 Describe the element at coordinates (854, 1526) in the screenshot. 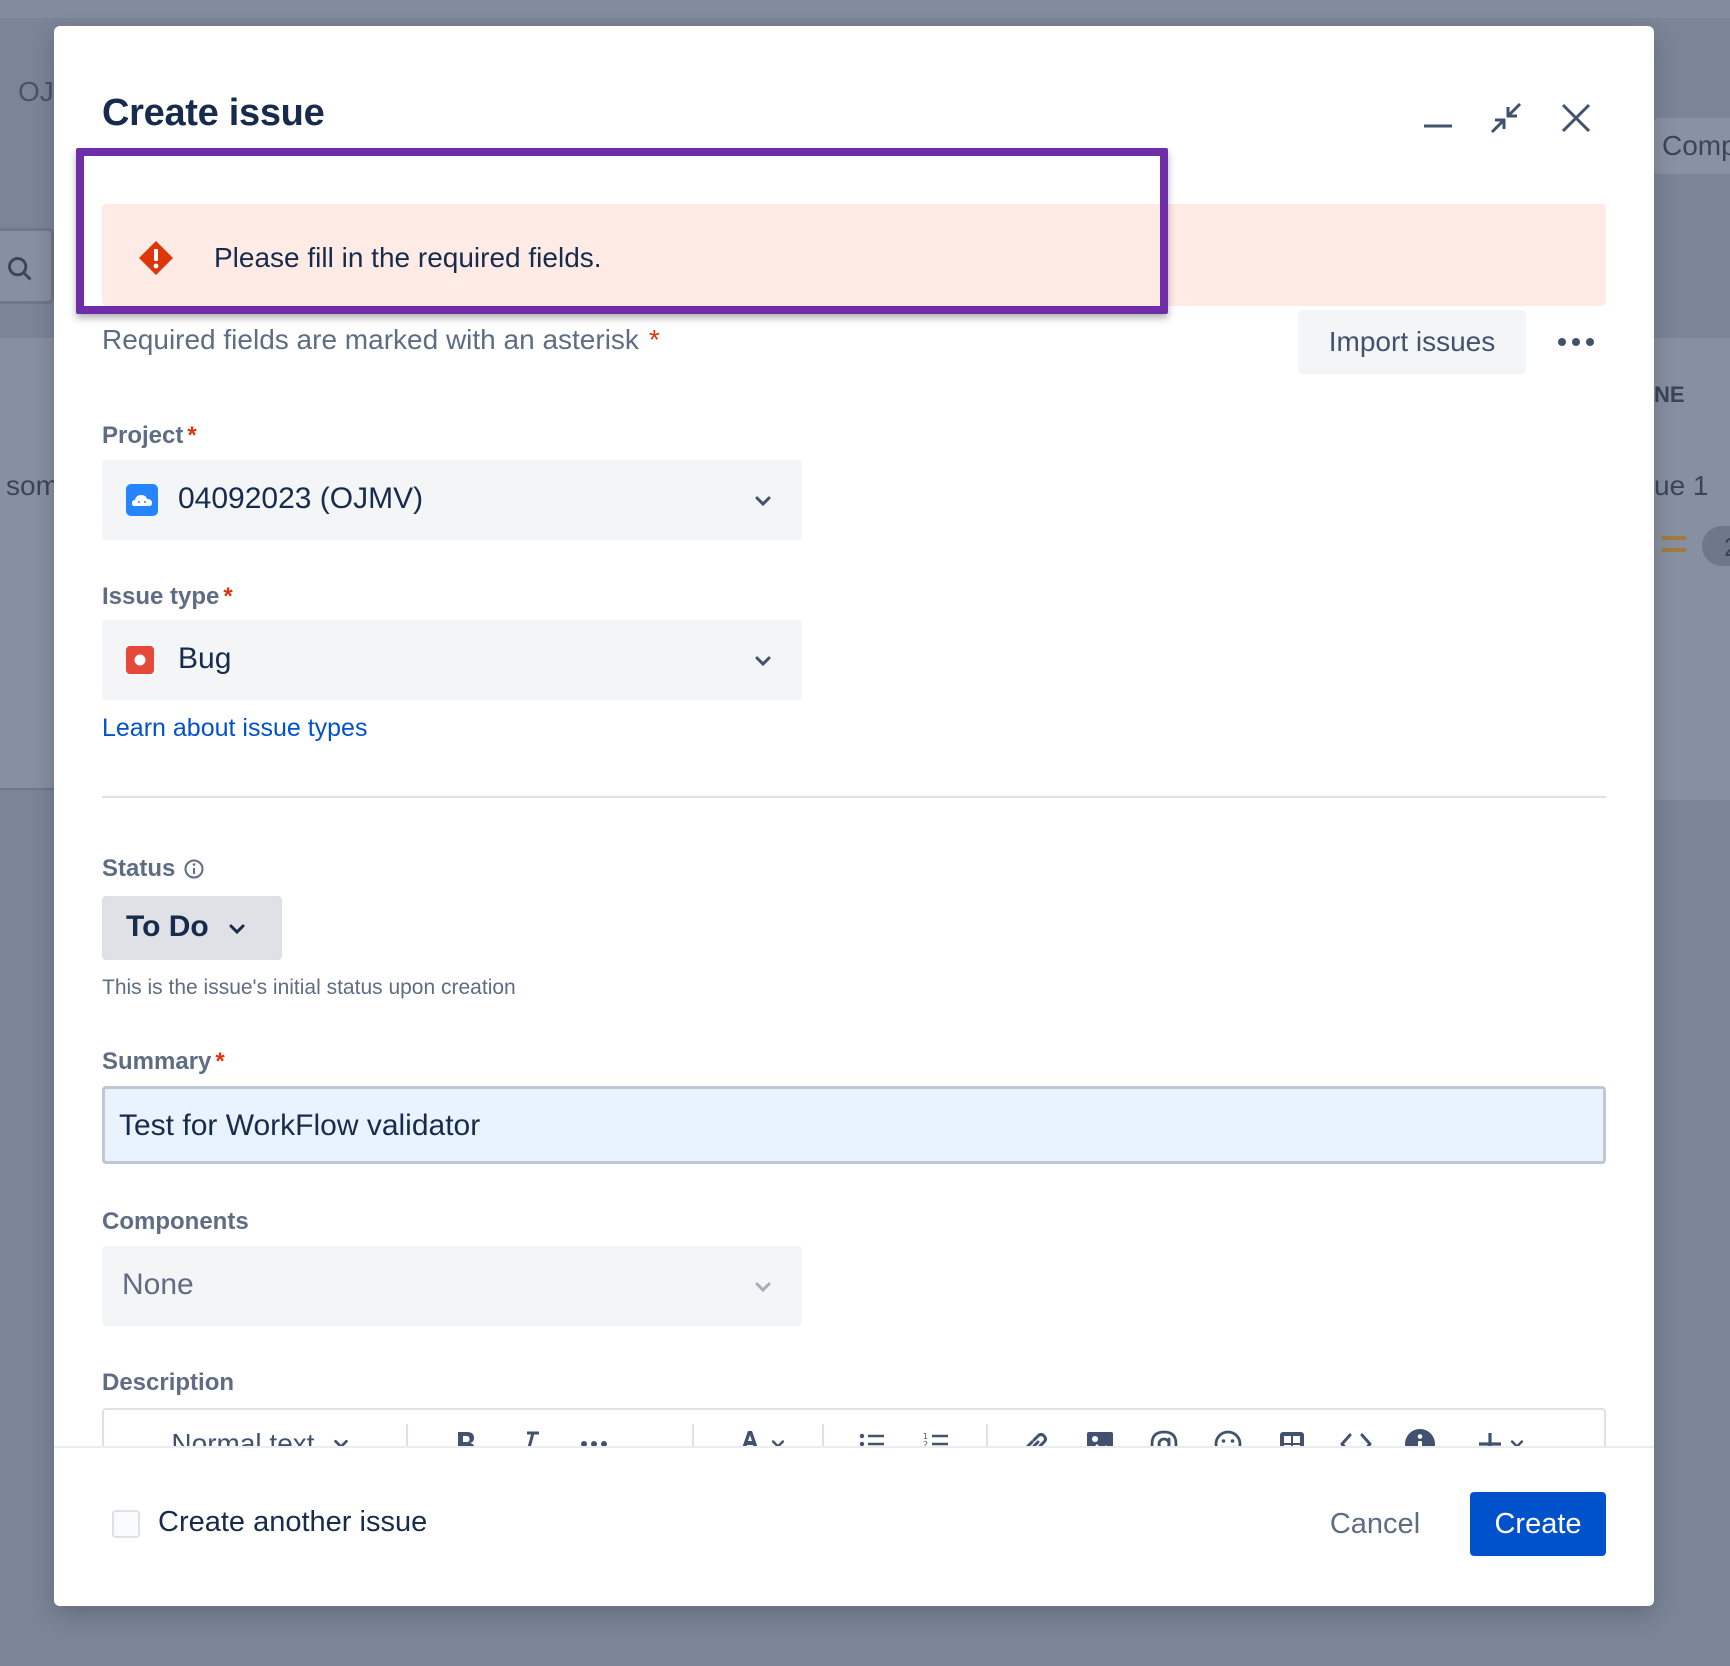

I see `modal-footer: Create another issue Cancel Create` at that location.